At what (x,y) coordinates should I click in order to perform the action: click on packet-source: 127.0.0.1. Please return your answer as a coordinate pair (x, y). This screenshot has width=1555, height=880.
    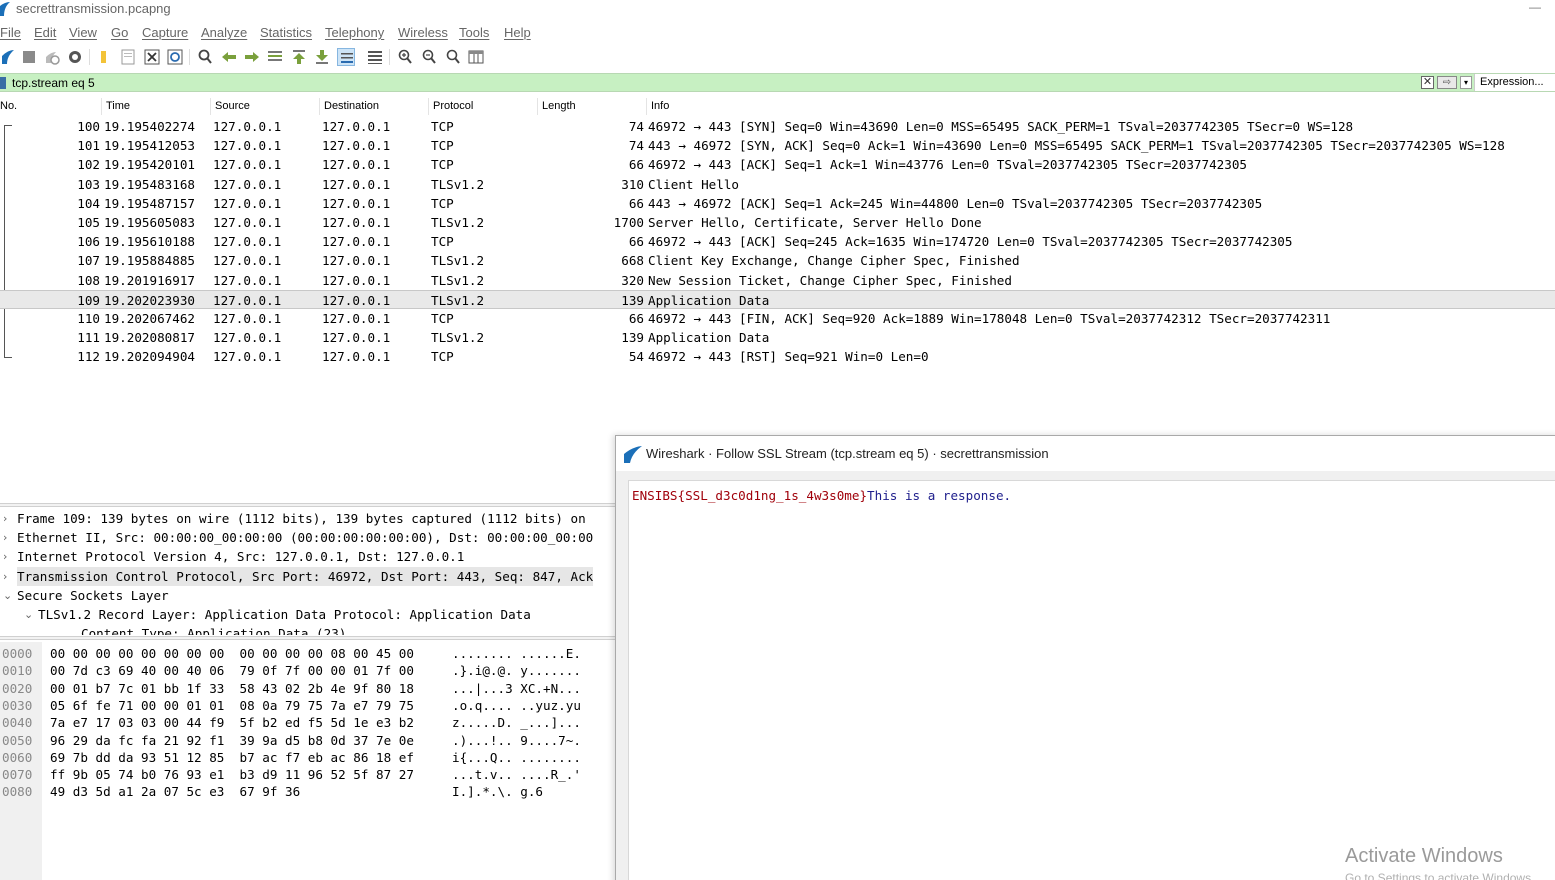
    Looking at the image, I should click on (247, 126).